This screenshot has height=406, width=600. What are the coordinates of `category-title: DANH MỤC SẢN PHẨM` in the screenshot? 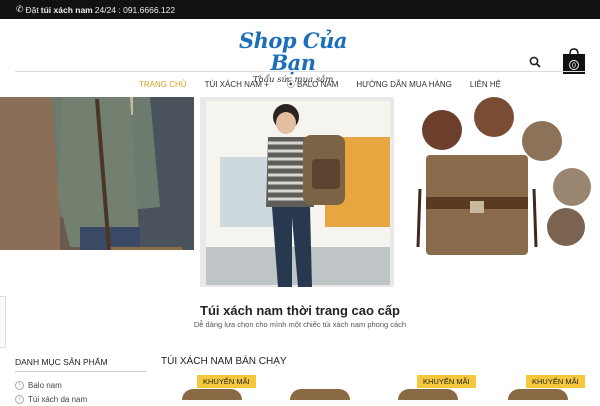 It's located at (80, 364).